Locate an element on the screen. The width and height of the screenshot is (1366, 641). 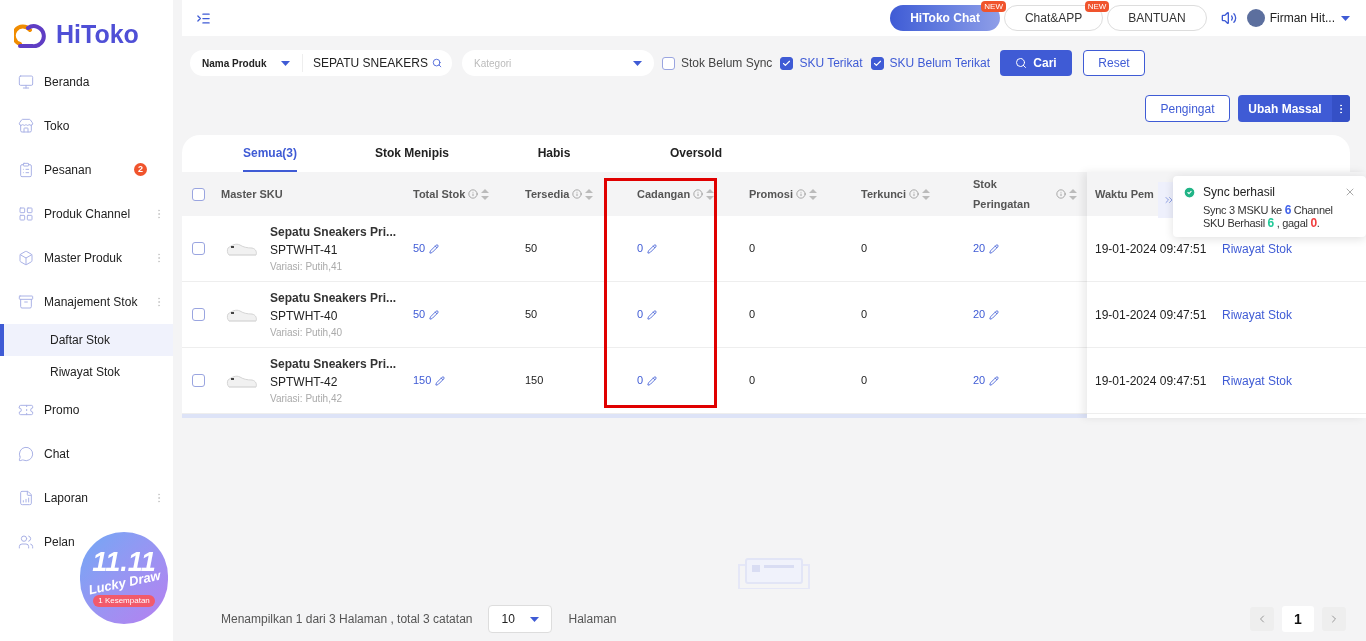
sidebar-item: Beranda is located at coordinates (86, 81).